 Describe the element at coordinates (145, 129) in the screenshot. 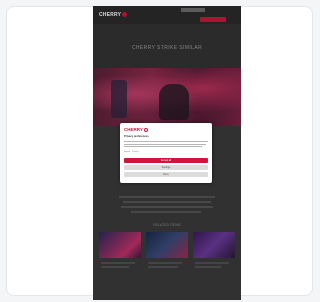

I see `cherry-logo-icon` at that location.